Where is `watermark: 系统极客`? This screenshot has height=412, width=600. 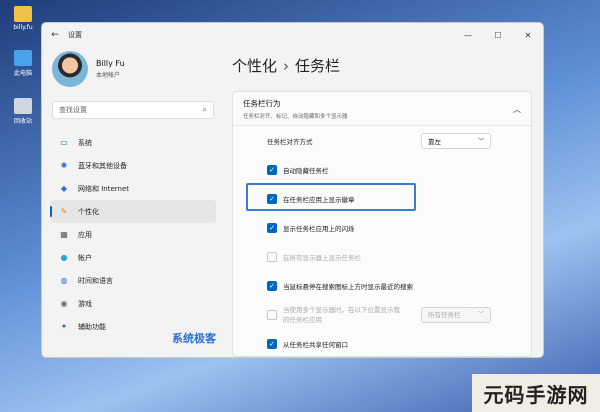
watermark: 系统极客 is located at coordinates (194, 338).